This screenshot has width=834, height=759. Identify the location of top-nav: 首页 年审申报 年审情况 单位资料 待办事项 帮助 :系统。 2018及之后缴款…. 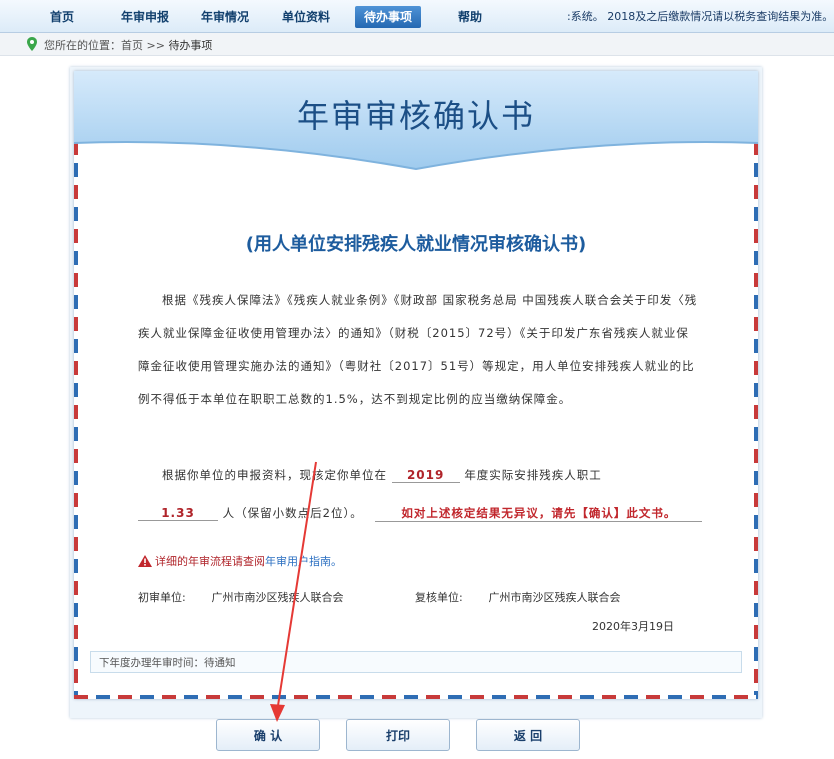
(417, 16).